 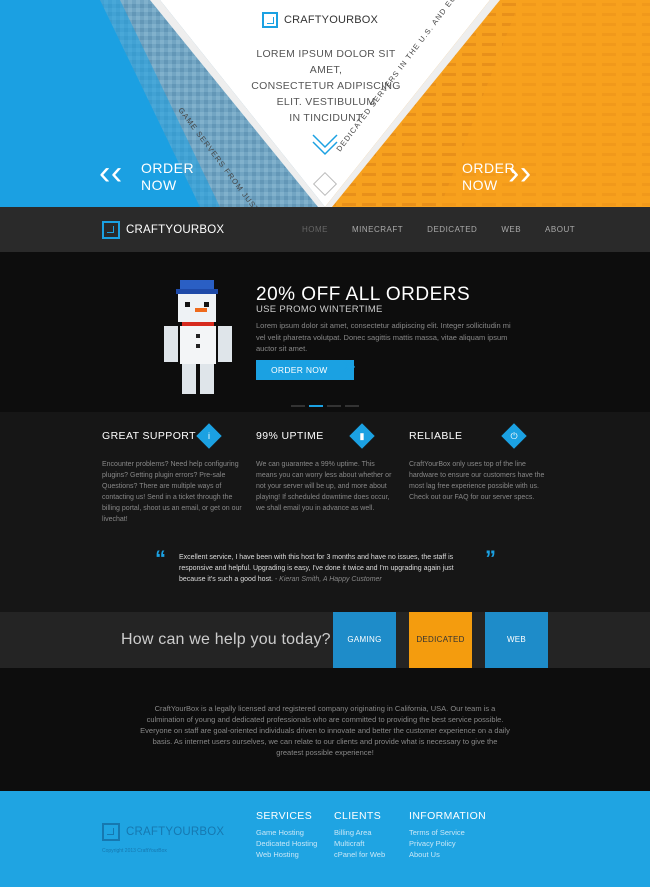 I want to click on slider-pagination, so click(x=325, y=406).